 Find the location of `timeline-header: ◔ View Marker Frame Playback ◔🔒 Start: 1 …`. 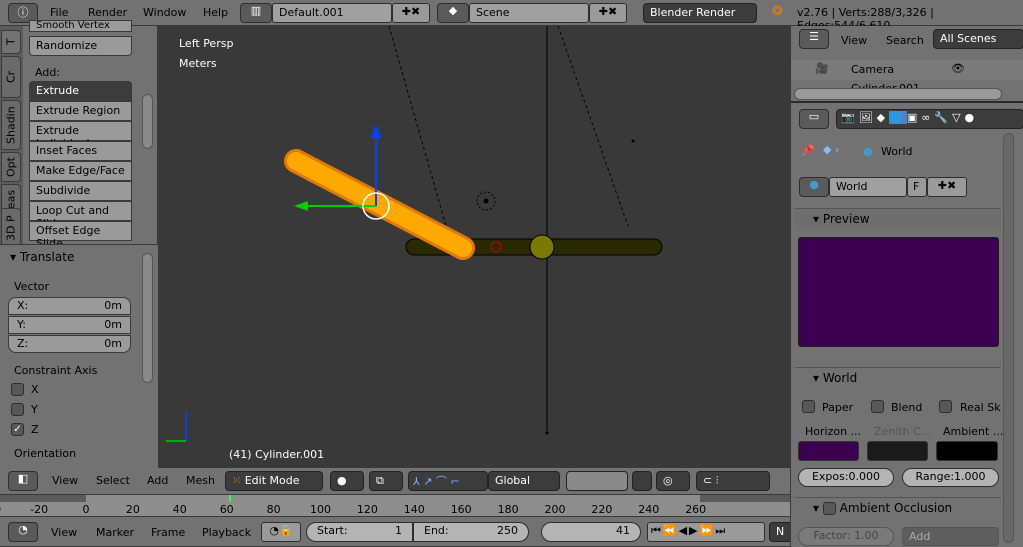

timeline-header: ◔ View Marker Frame Playback ◔🔒 Start: 1 … is located at coordinates (396, 532).